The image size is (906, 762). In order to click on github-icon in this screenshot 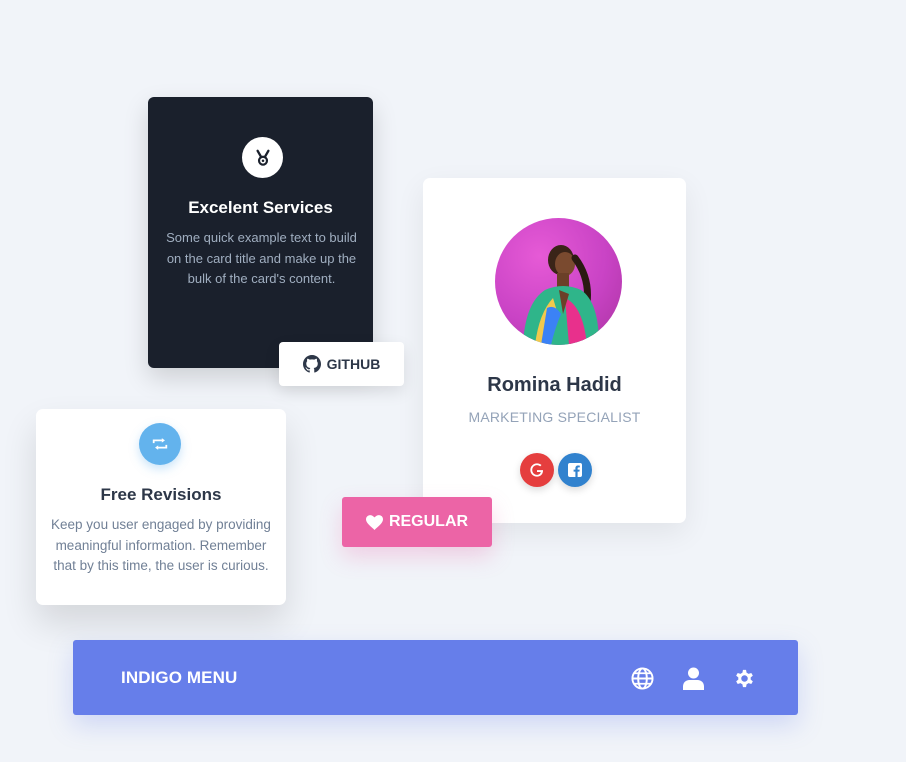, I will do `click(311, 364)`.